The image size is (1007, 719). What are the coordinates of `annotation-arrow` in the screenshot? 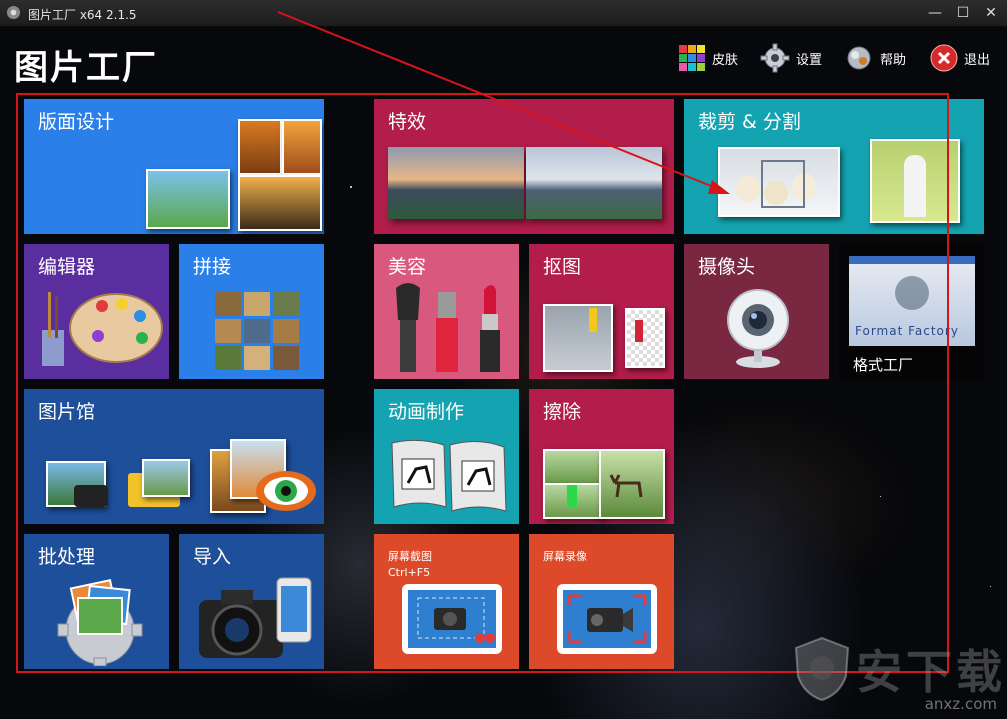 It's located at (503, 102).